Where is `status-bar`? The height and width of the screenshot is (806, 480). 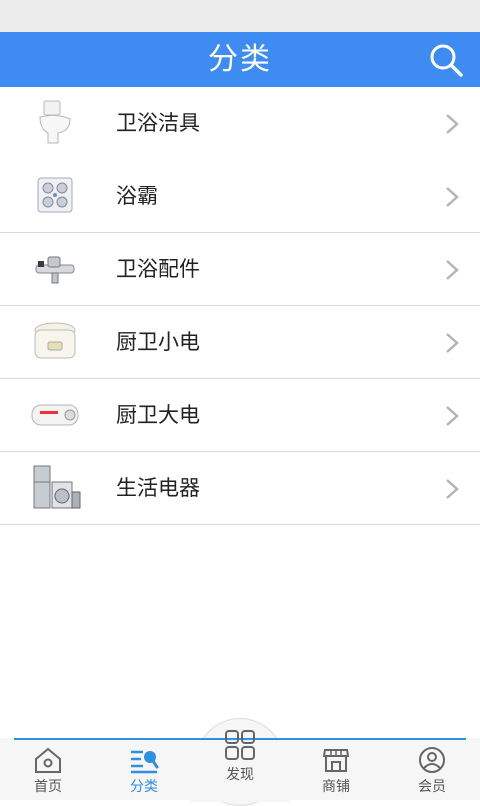 status-bar is located at coordinates (240, 16).